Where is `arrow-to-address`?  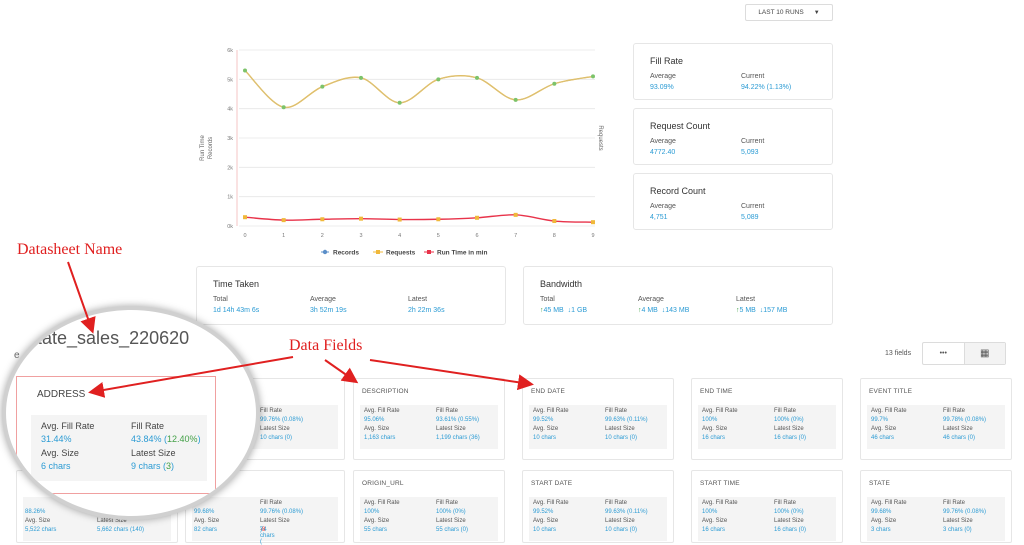
arrow-to-address is located at coordinates (191, 377).